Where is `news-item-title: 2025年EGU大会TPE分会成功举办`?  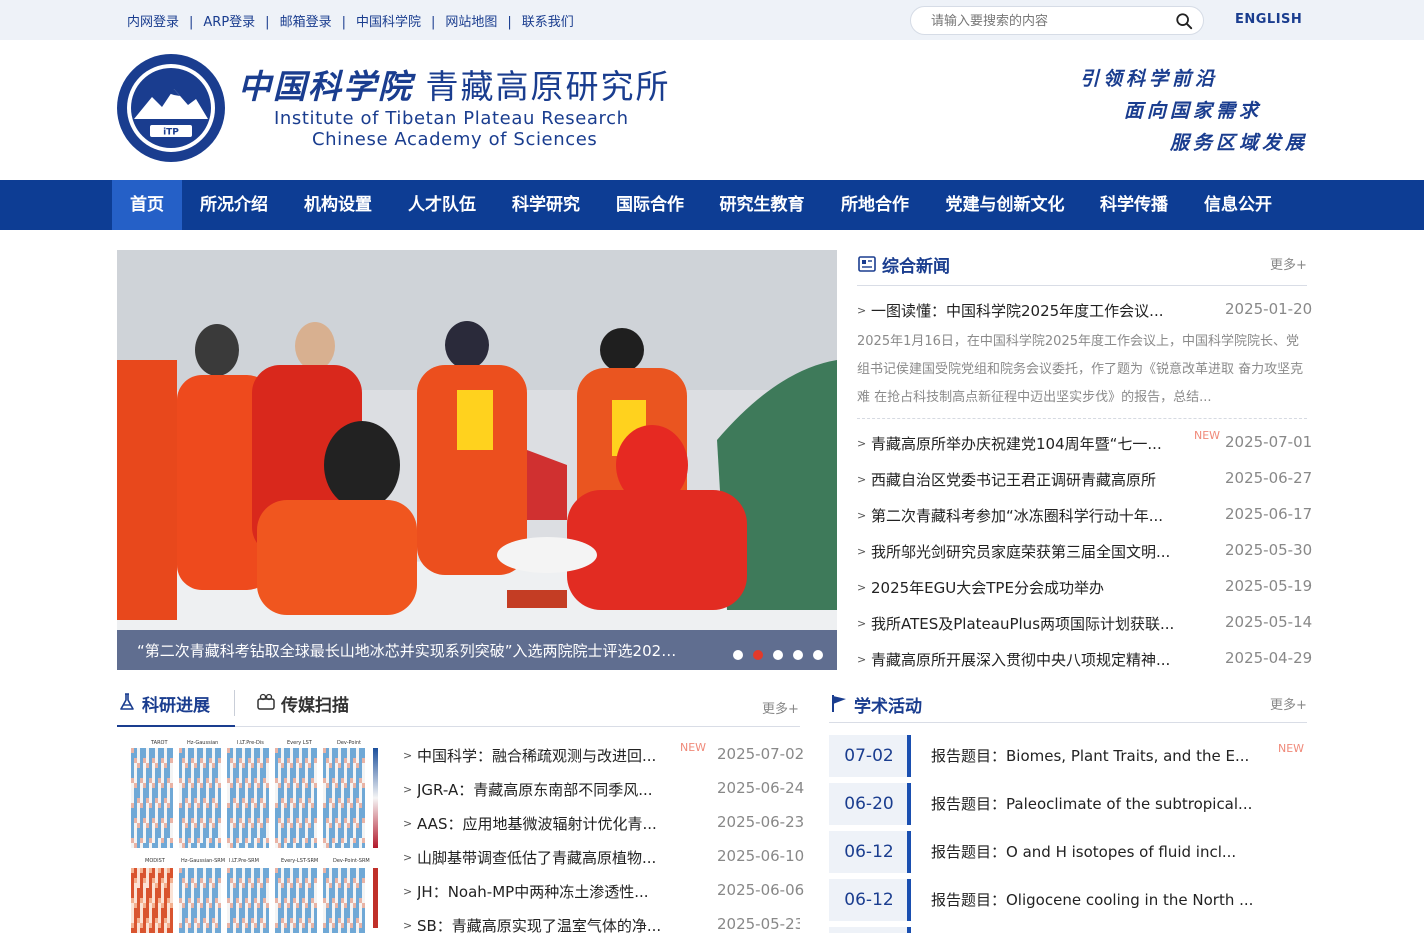 news-item-title: 2025年EGU大会TPE分会成功举办 is located at coordinates (1029, 587).